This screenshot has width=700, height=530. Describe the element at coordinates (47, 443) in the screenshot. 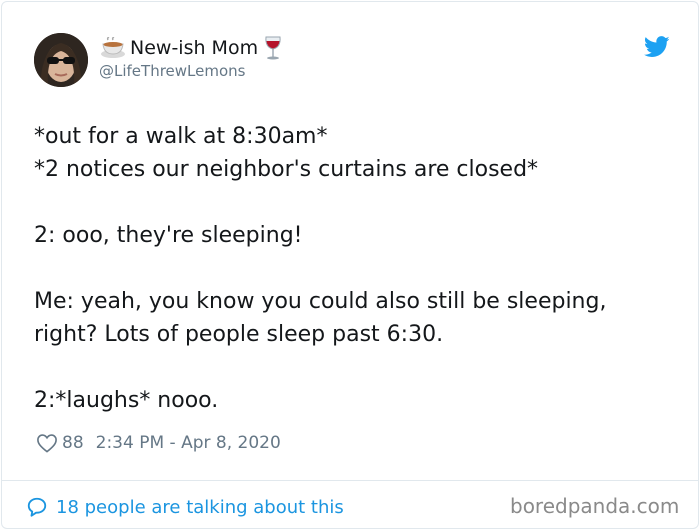

I see `heart-icon` at that location.